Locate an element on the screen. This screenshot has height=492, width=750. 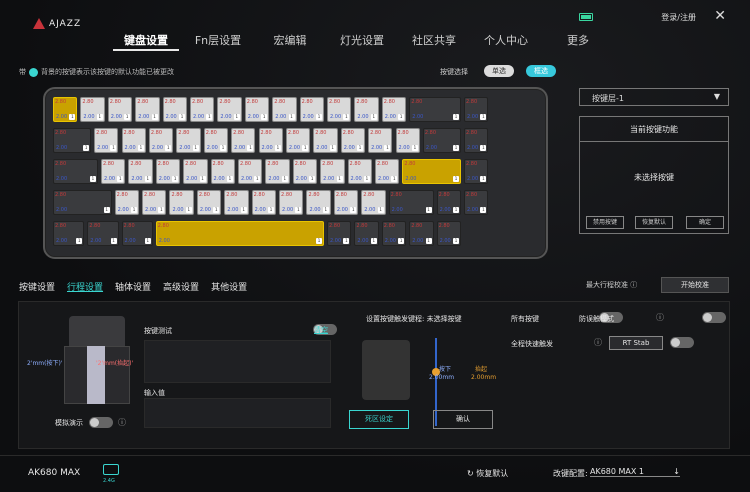
subtab-key: 按键设置 is located at coordinates (37, 286).